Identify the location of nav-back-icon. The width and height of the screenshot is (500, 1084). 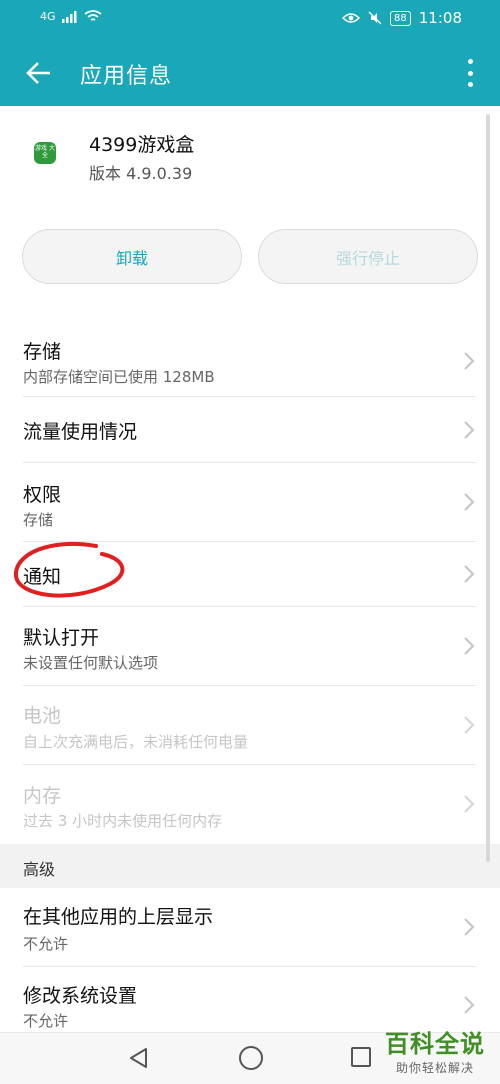
(139, 1058).